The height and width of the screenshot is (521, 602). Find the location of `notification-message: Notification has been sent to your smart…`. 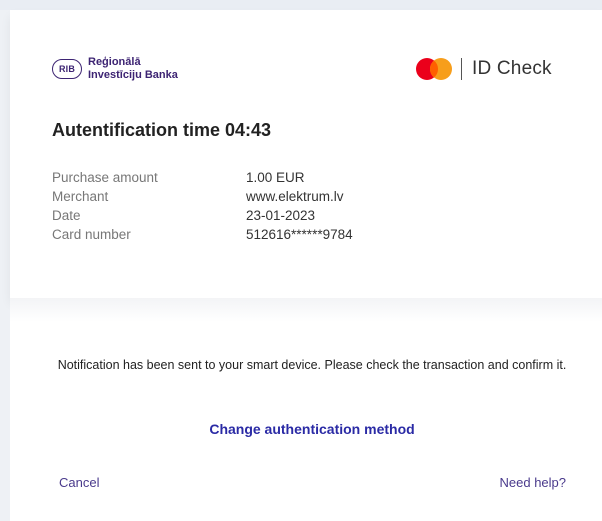

notification-message: Notification has been sent to your smart… is located at coordinates (312, 365).